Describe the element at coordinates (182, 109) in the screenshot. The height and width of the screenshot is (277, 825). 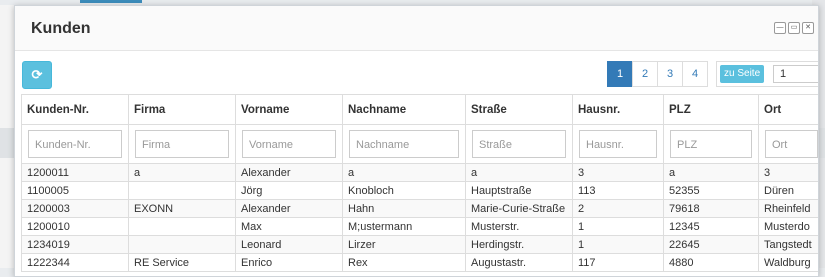
I see `column-header-firma: Firma` at that location.